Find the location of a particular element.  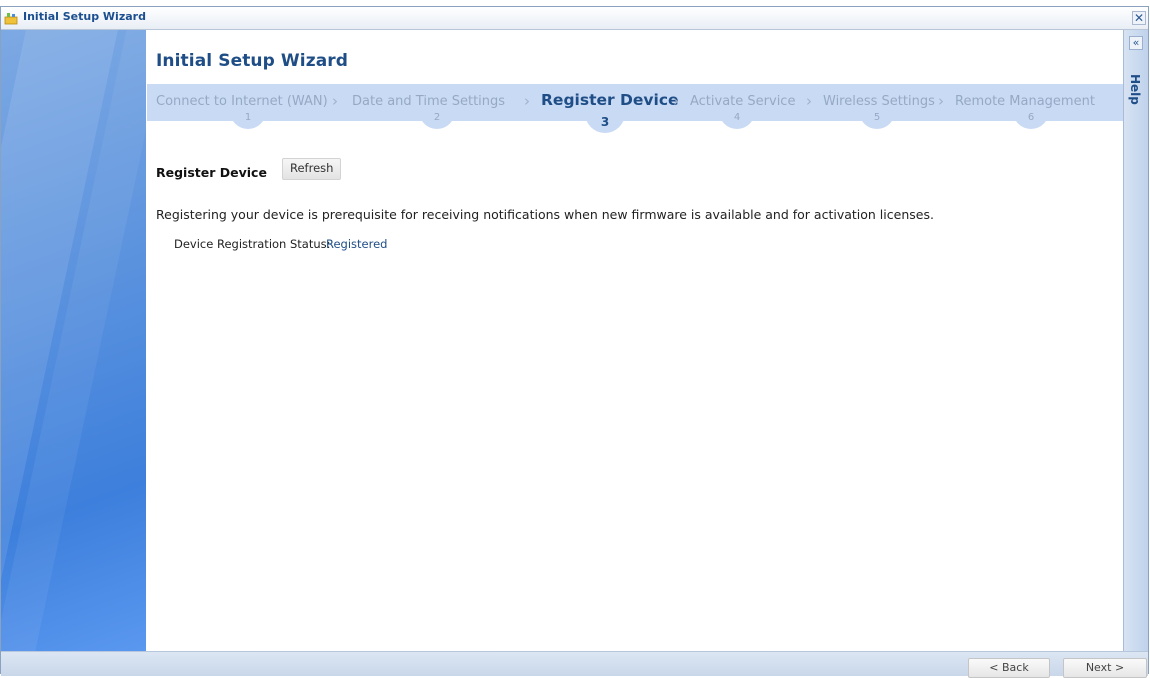

double-chevron-left-icon: « is located at coordinates (1136, 43).